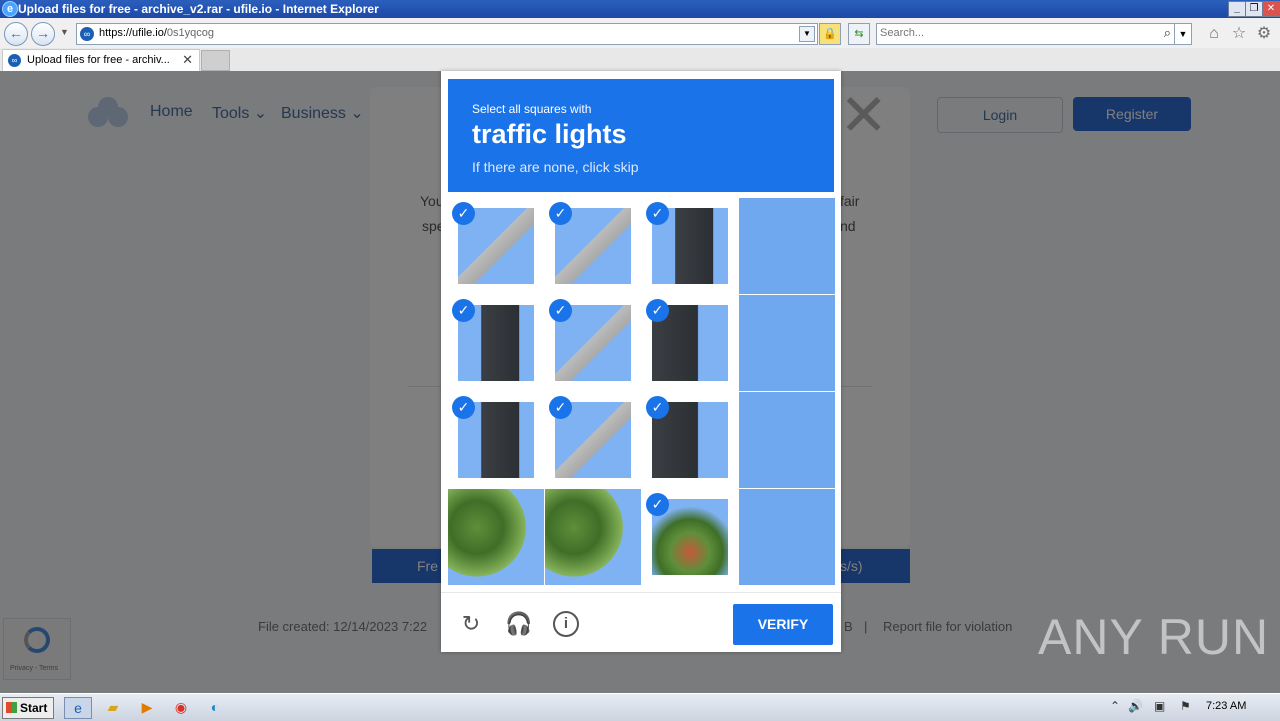 This screenshot has height=721, width=1280. I want to click on taskbar-chrome-icon: ◉, so click(181, 707).